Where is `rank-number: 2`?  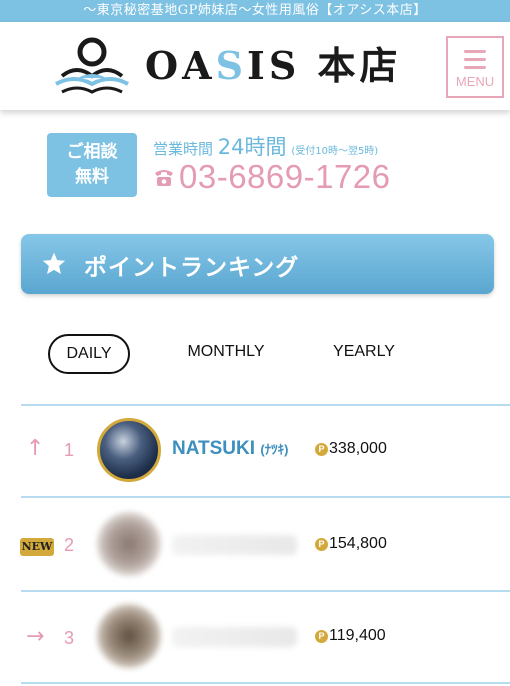 rank-number: 2 is located at coordinates (69, 545).